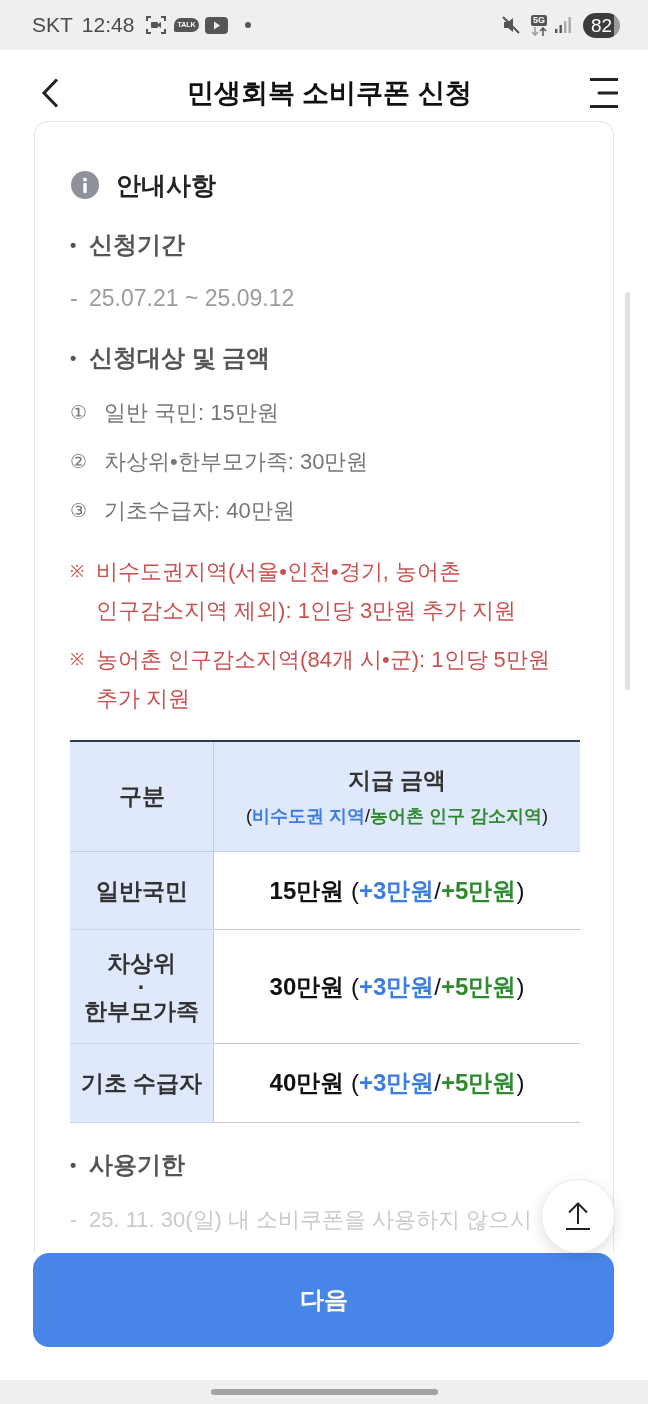  I want to click on row-header: 기초 수급자, so click(142, 1083).